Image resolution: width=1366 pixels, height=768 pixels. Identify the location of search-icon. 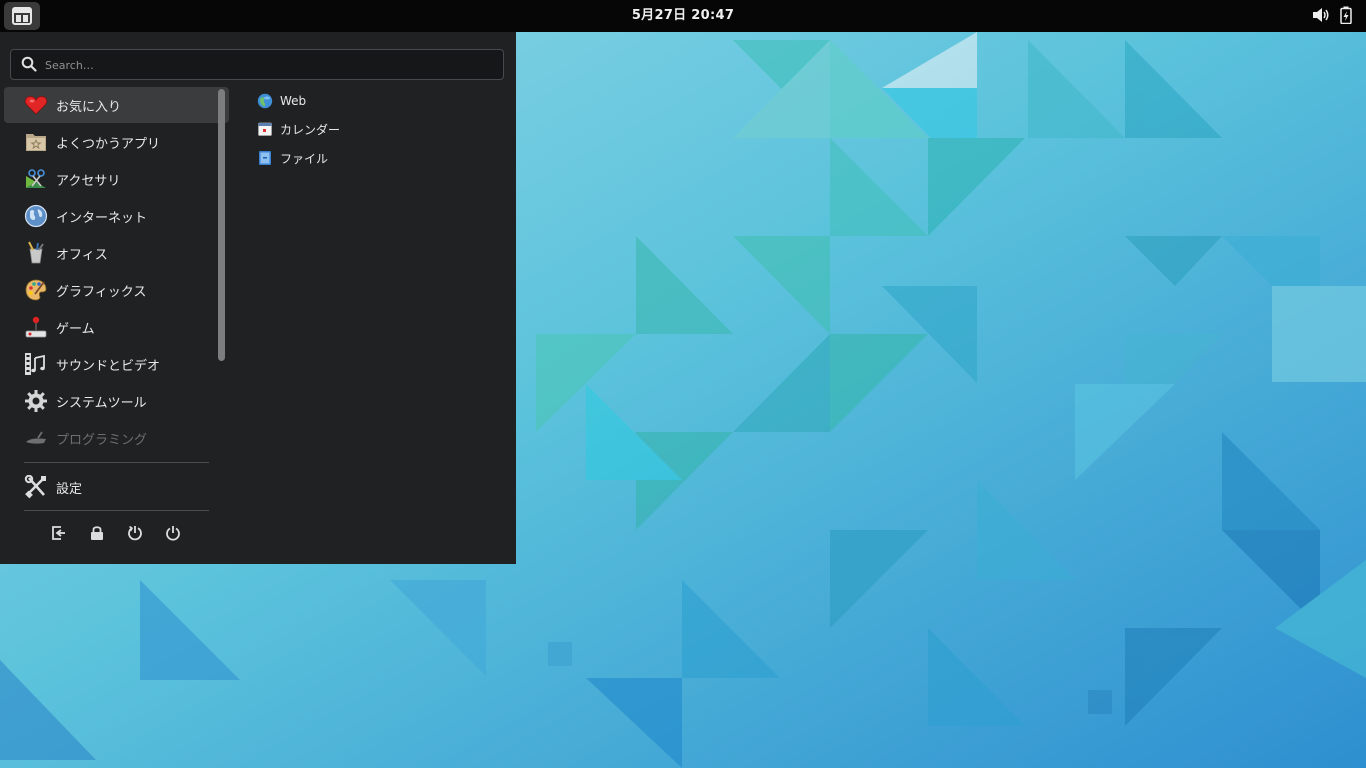
(29, 64).